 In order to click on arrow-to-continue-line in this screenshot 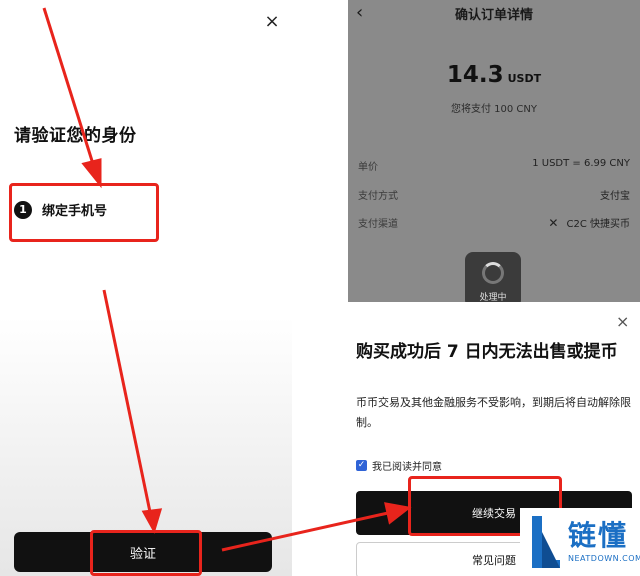, I will do `click(305, 531)`.